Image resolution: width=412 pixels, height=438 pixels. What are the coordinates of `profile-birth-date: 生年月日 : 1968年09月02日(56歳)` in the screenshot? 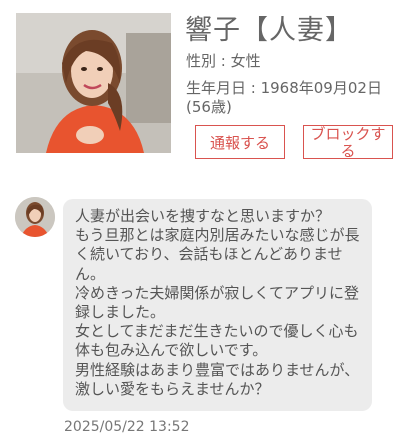 It's located at (284, 97).